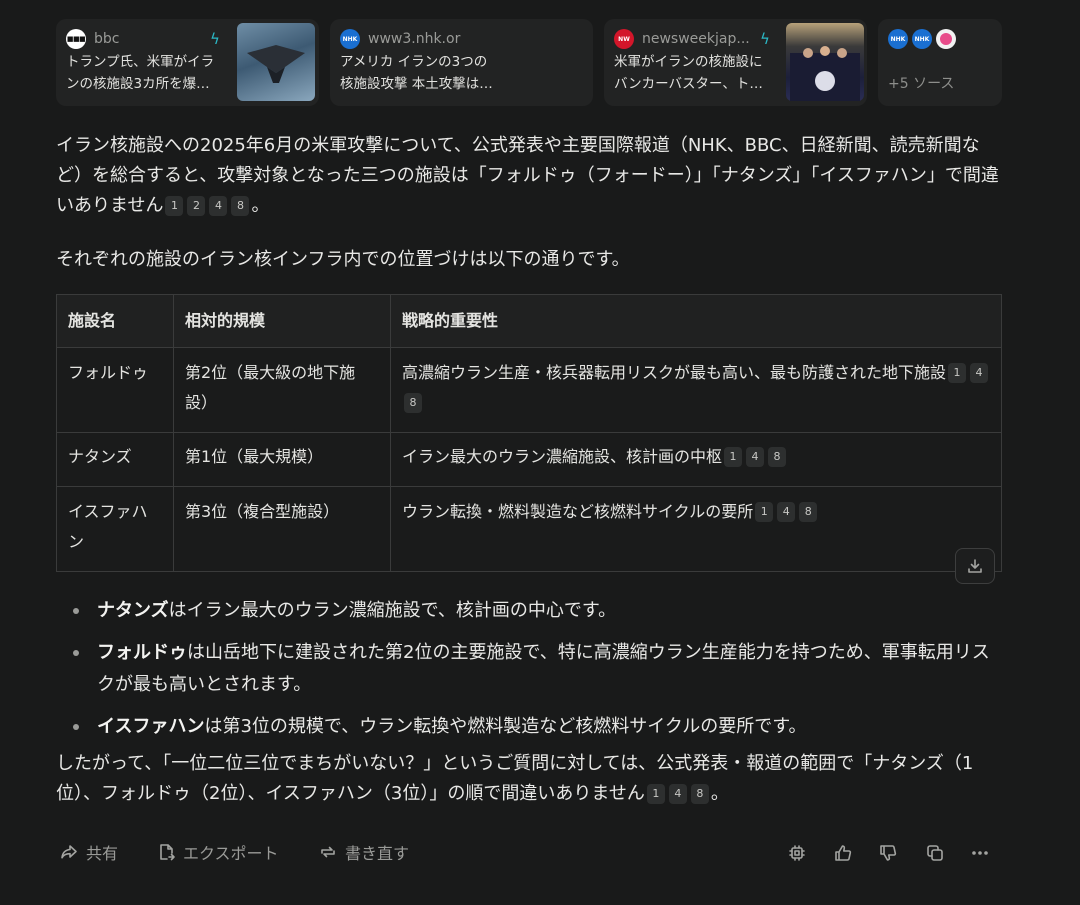 This screenshot has height=905, width=1080. I want to click on facility-importance: イラン最大のウラン濃縮施設、核計画の中枢 1 4 8, so click(696, 459).